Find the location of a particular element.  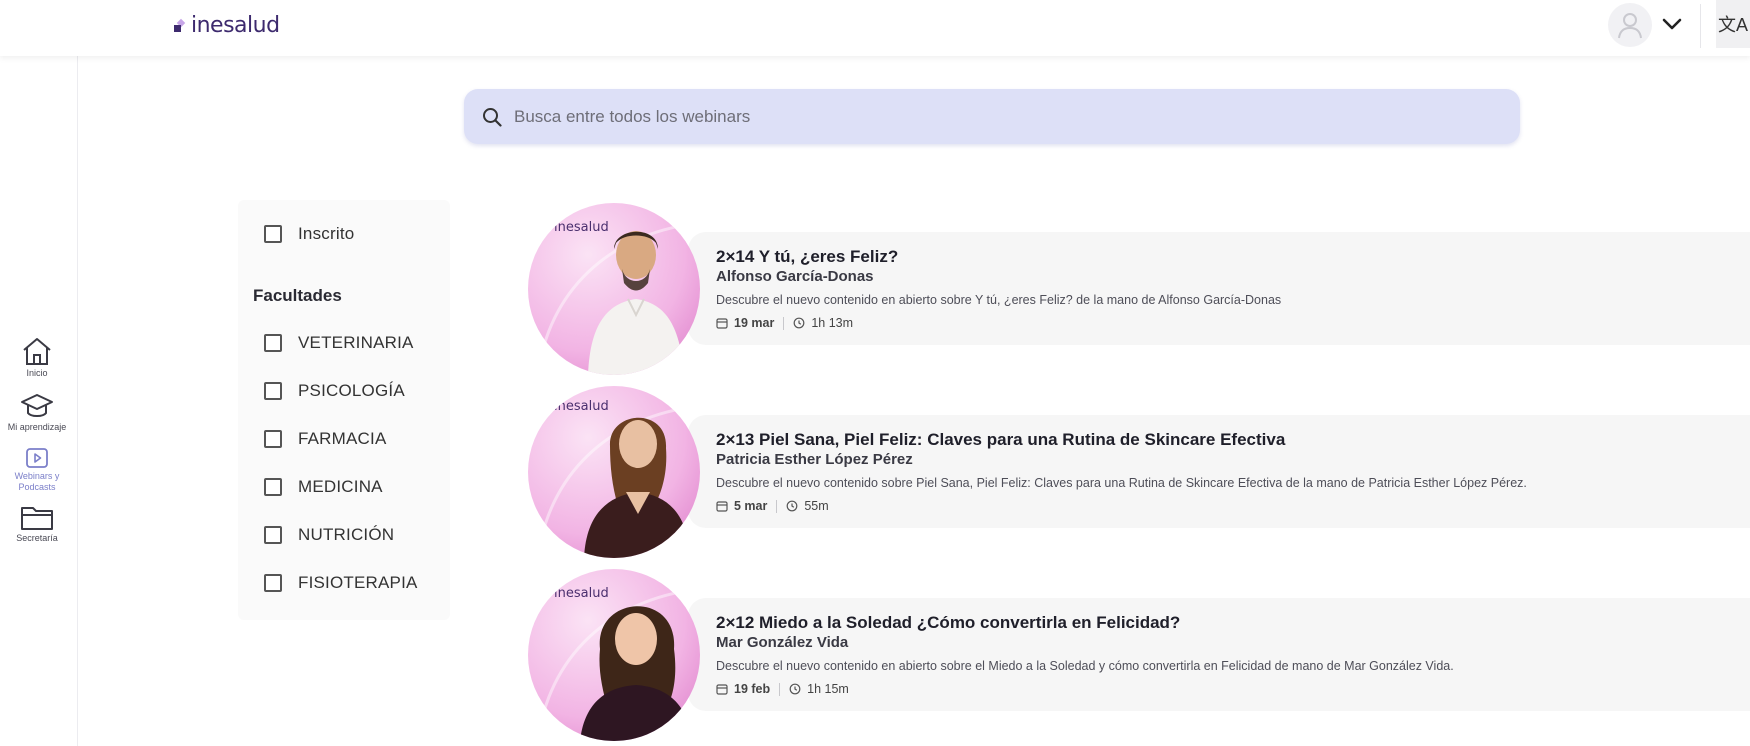

webinar-author: Patricia Esther López Pérez is located at coordinates (814, 459).